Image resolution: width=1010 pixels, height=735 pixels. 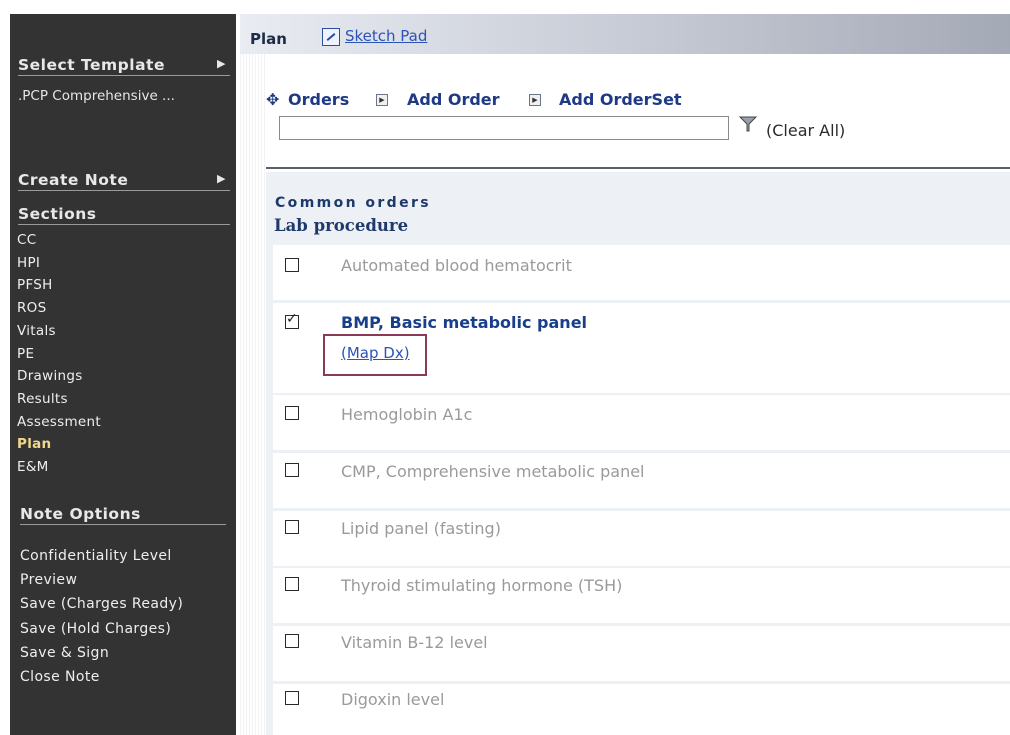 I want to click on order-row: Automated blood hematocrit, so click(x=641, y=272).